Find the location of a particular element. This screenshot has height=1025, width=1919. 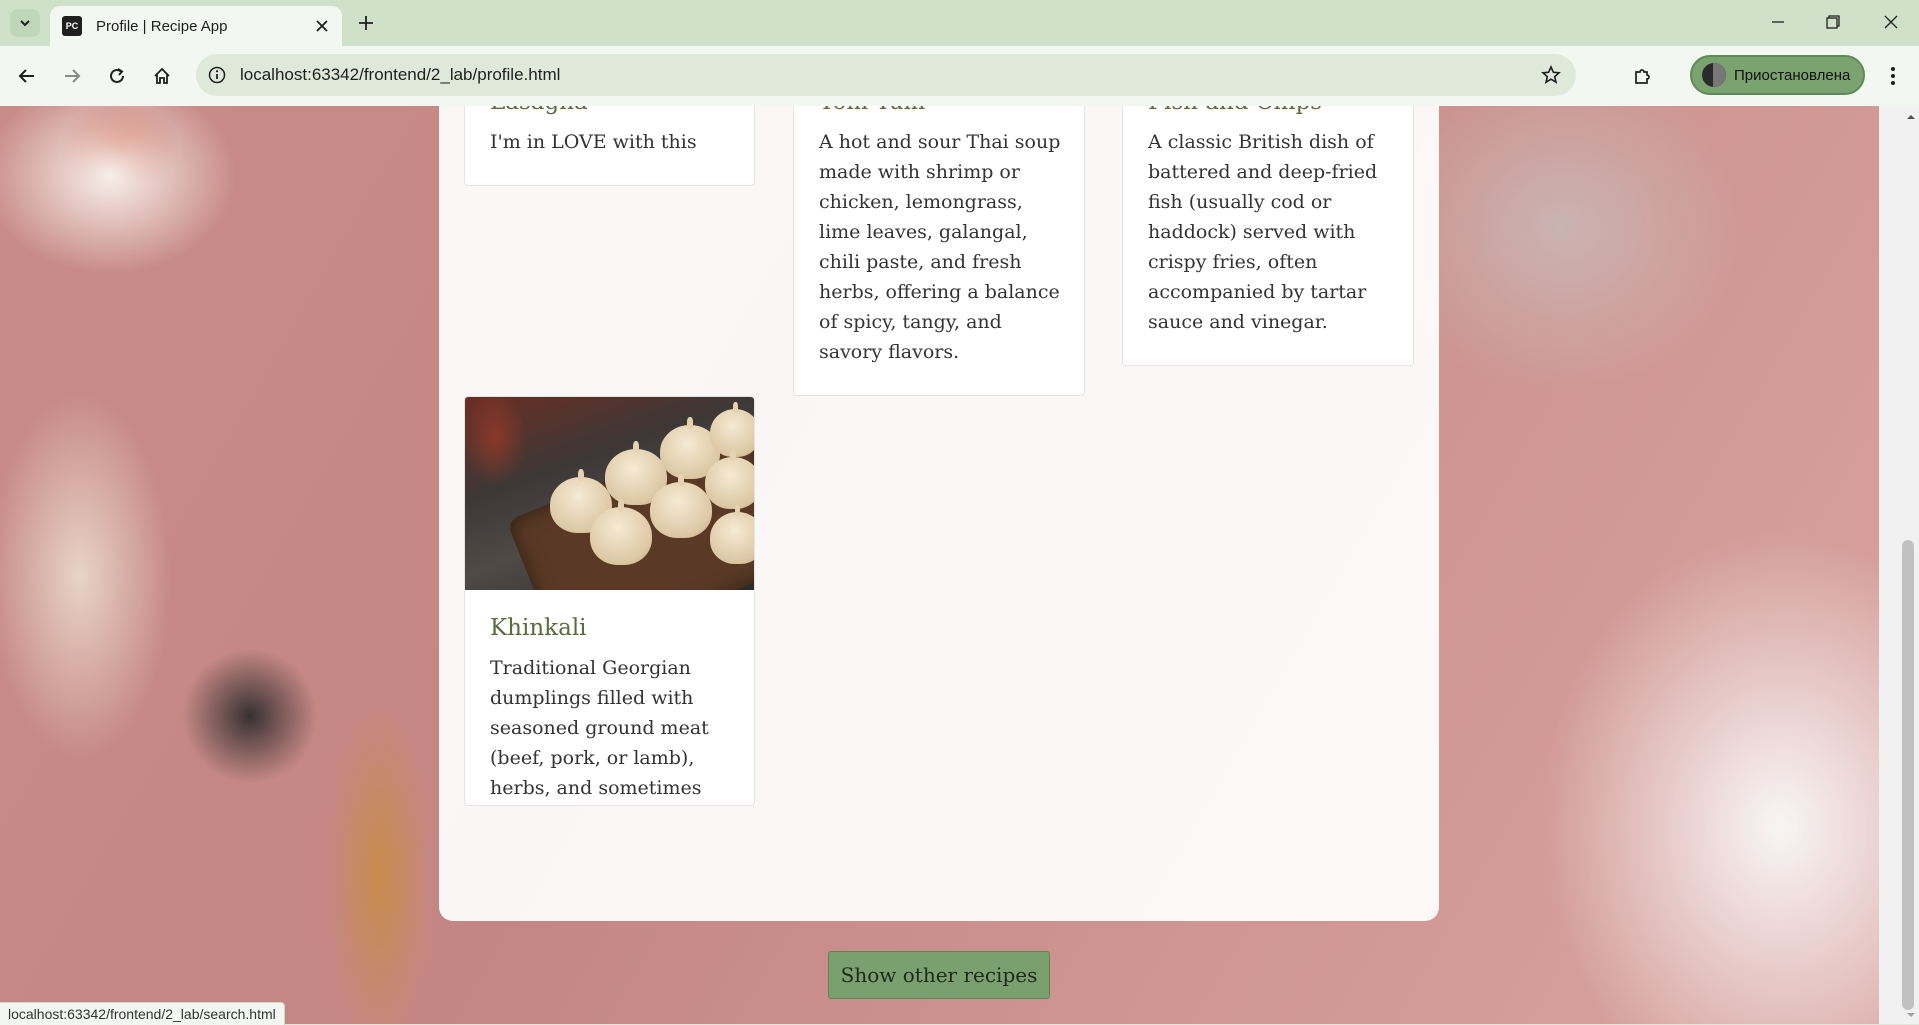

recipe-title: Lasagna is located at coordinates (539, 110).